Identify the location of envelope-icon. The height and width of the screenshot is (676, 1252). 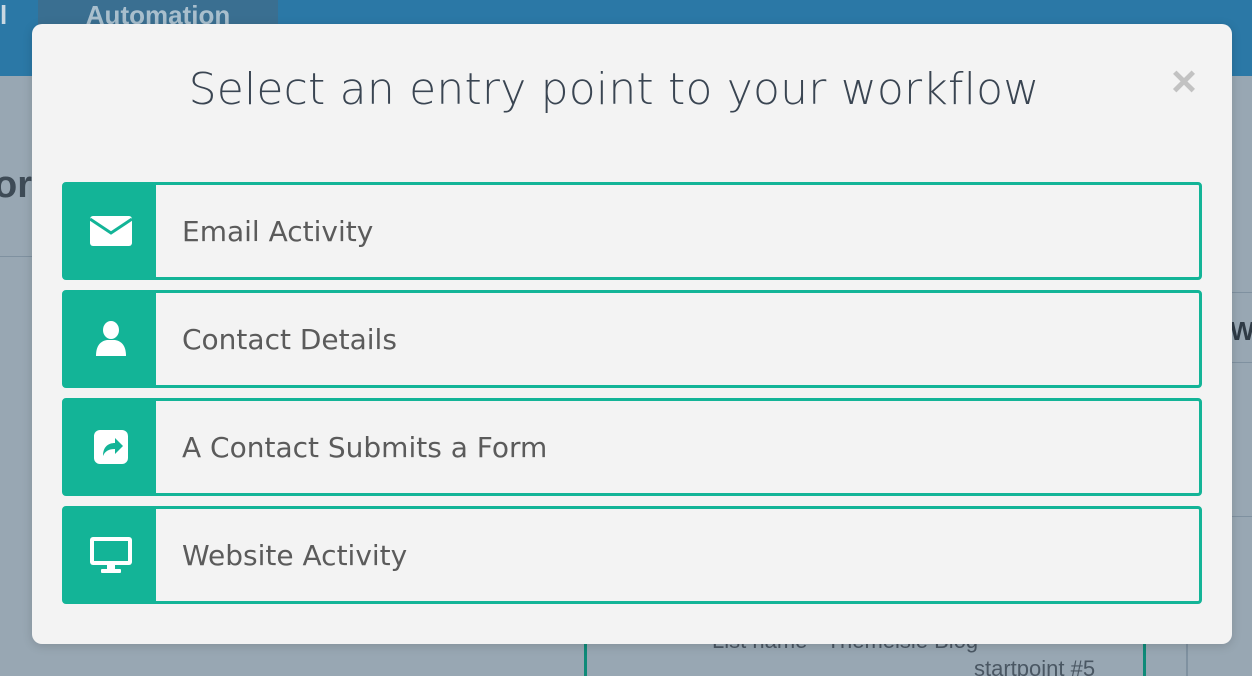
(110, 231).